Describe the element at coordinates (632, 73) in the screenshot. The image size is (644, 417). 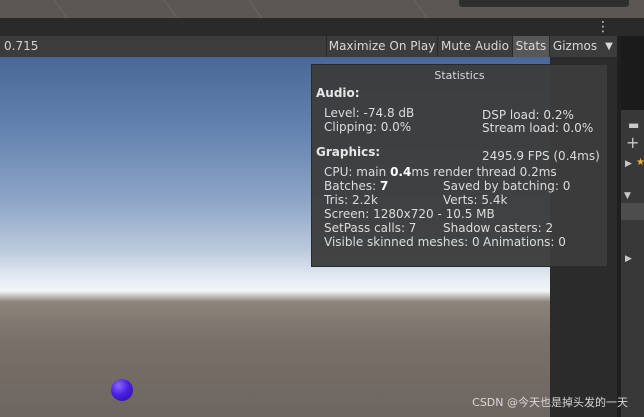
I see `hierarchy-header` at that location.